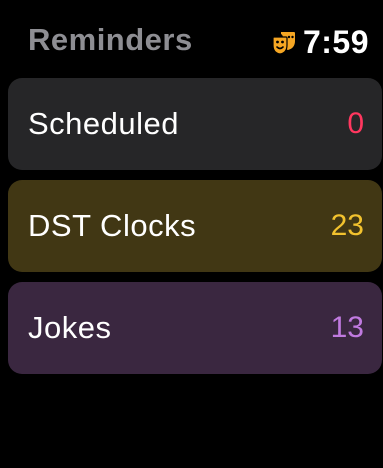  Describe the element at coordinates (104, 123) in the screenshot. I see `list-item-label: Scheduled` at that location.